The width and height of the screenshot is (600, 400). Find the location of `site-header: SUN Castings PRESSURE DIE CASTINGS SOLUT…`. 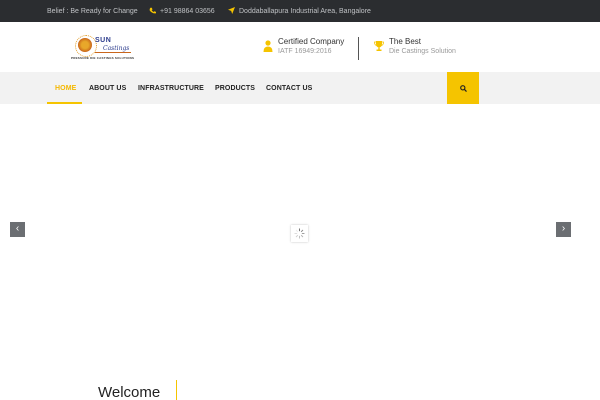

site-header: SUN Castings PRESSURE DIE CASTINGS SOLUT… is located at coordinates (300, 47).